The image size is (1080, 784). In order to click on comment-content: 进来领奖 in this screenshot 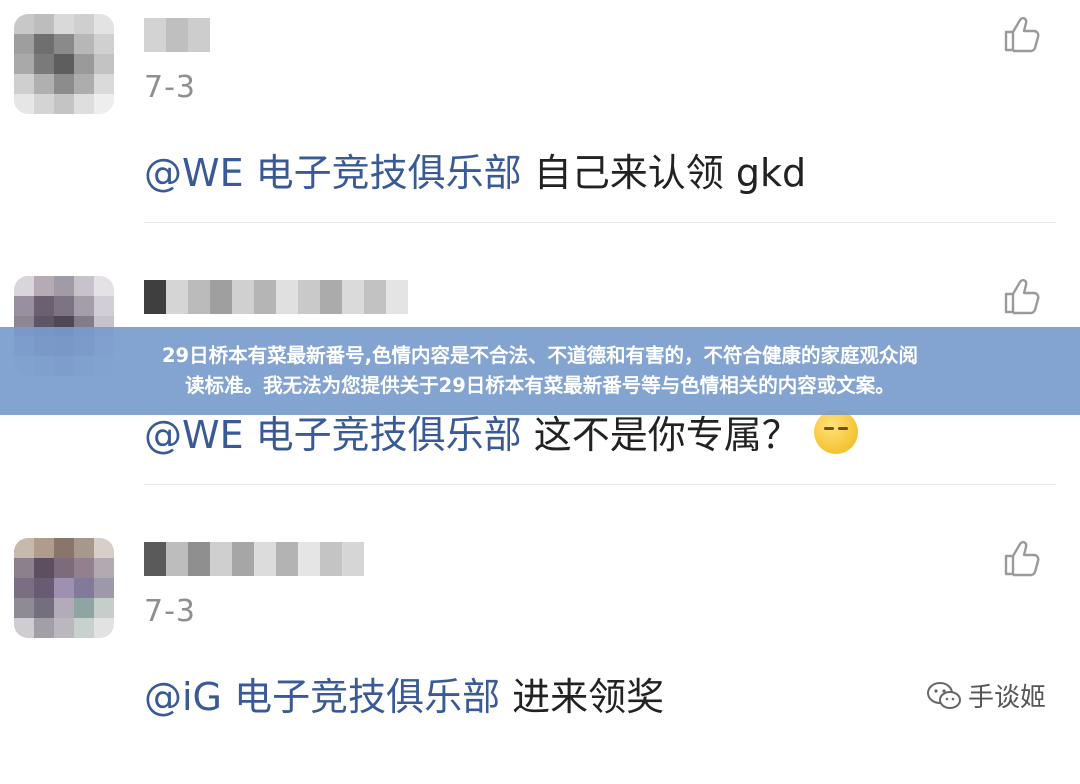, I will do `click(582, 697)`.